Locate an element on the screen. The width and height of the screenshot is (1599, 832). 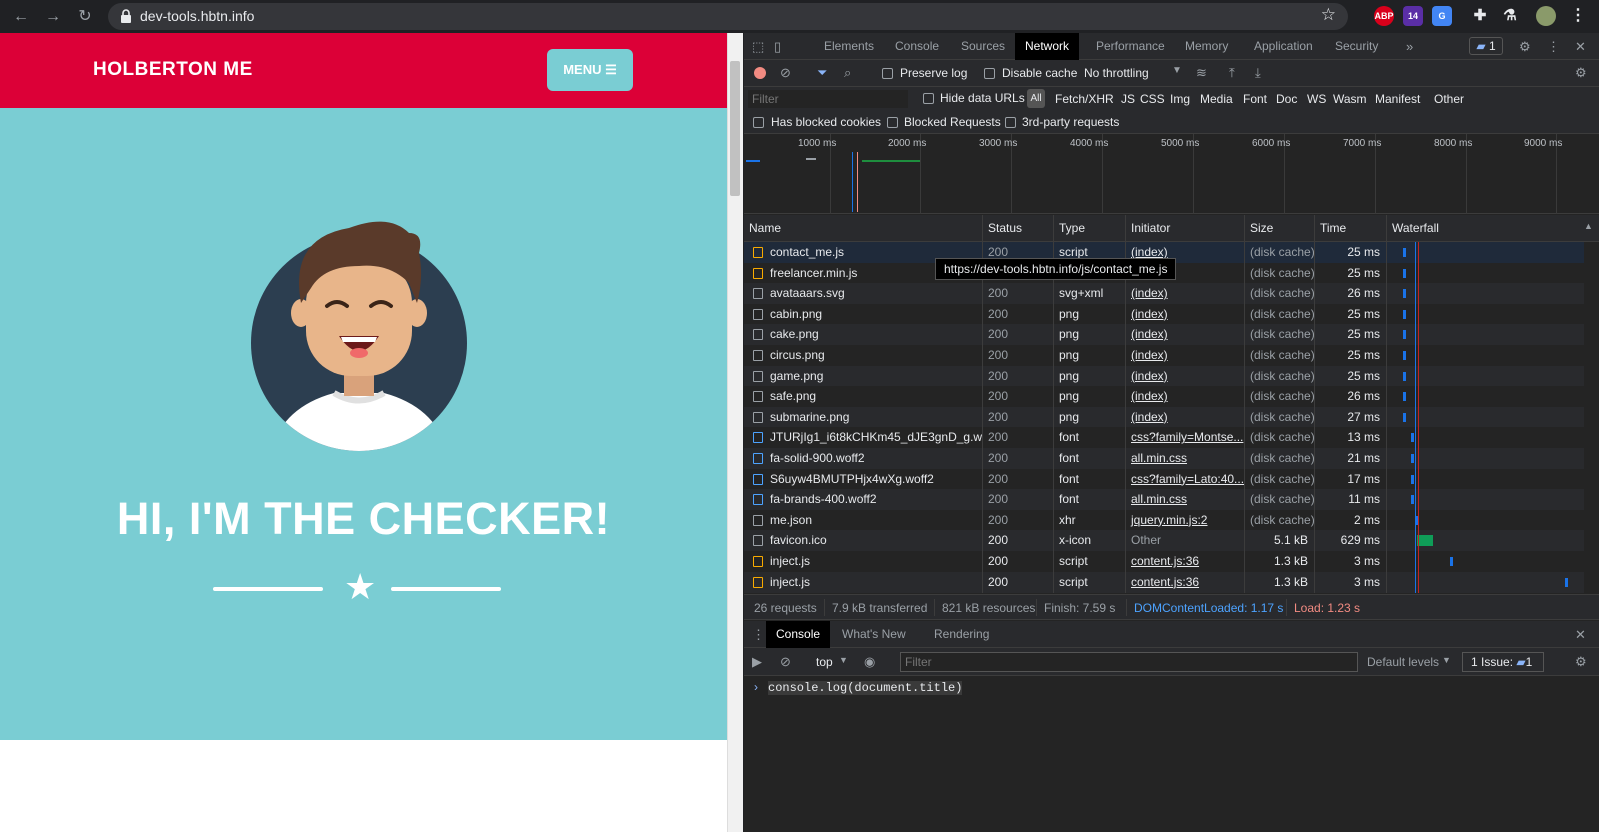
tab-performance: Performance is located at coordinates (1130, 46).